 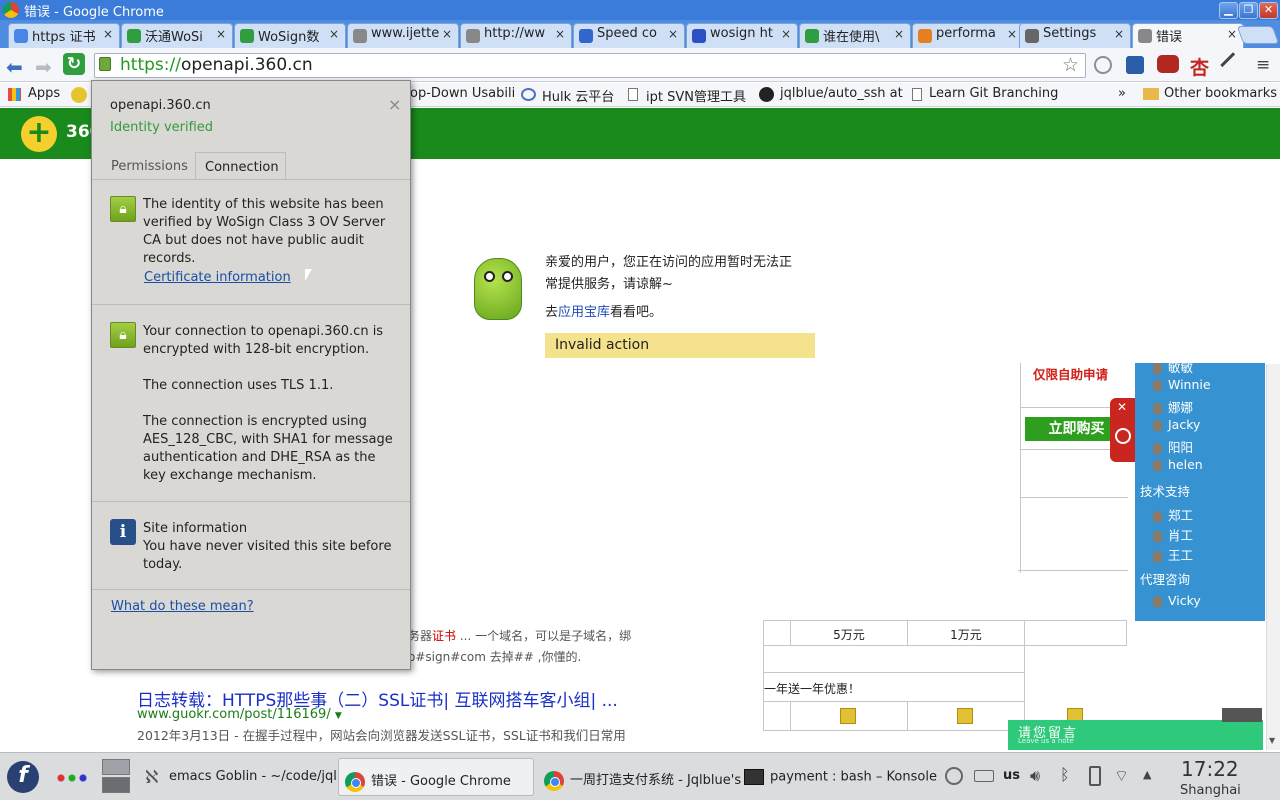 I want to click on support-contact: 阳阳, so click(x=1173, y=446).